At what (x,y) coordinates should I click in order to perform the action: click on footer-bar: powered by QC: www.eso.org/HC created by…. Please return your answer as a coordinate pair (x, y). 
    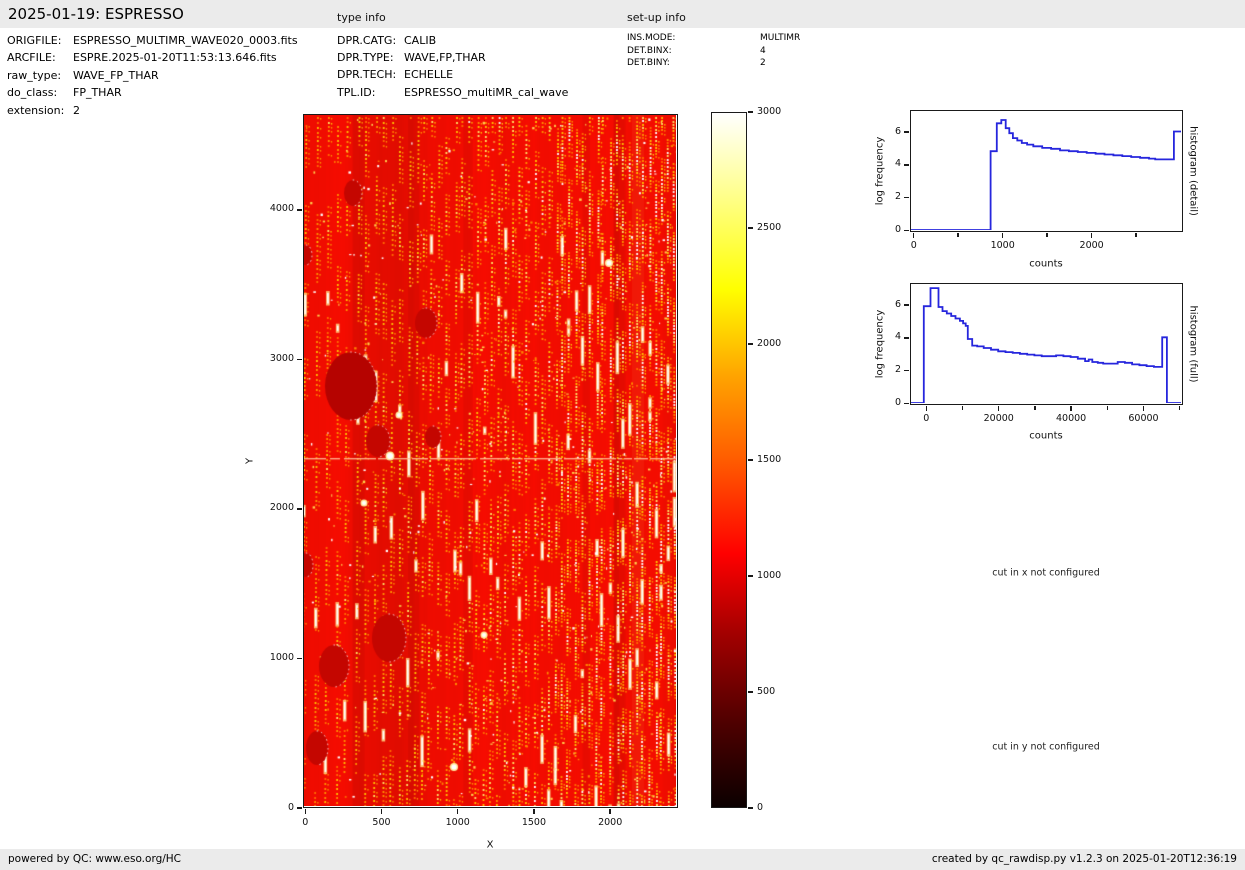
    Looking at the image, I should click on (622, 859).